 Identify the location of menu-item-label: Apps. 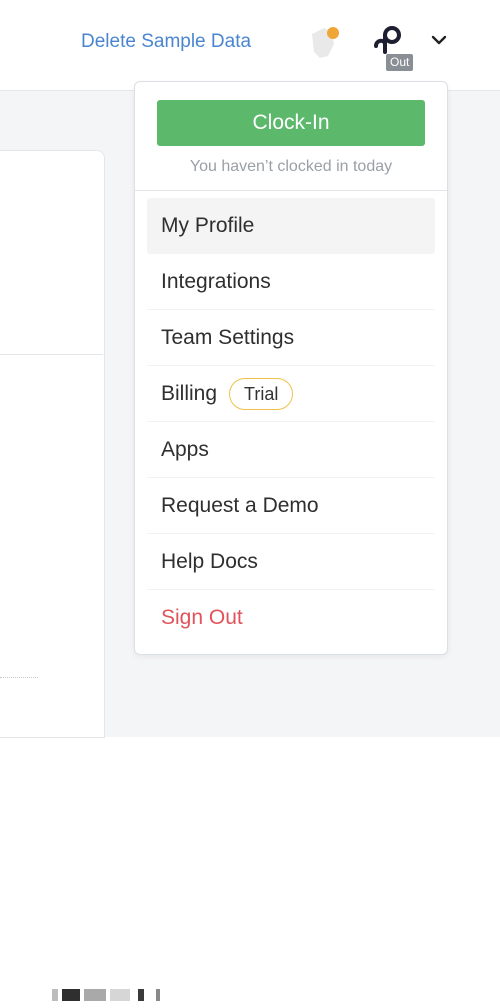
(185, 449).